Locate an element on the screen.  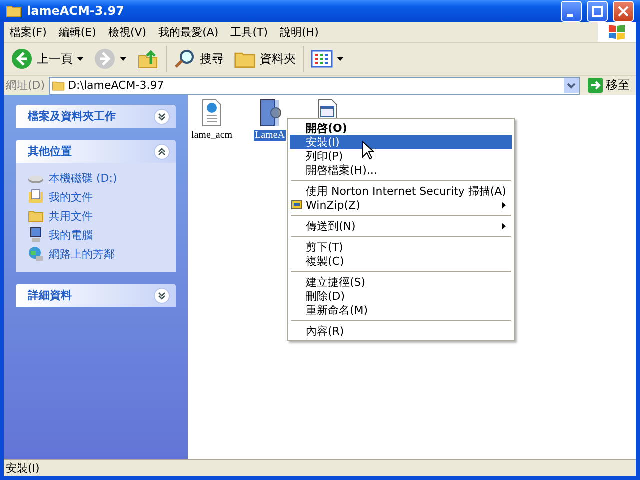
context-menu-item: 建立捷徑(S) is located at coordinates (401, 282).